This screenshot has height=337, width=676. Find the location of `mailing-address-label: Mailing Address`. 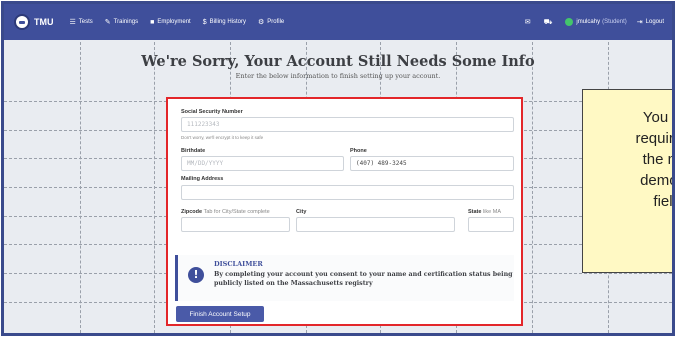

mailing-address-label: Mailing Address is located at coordinates (202, 179).